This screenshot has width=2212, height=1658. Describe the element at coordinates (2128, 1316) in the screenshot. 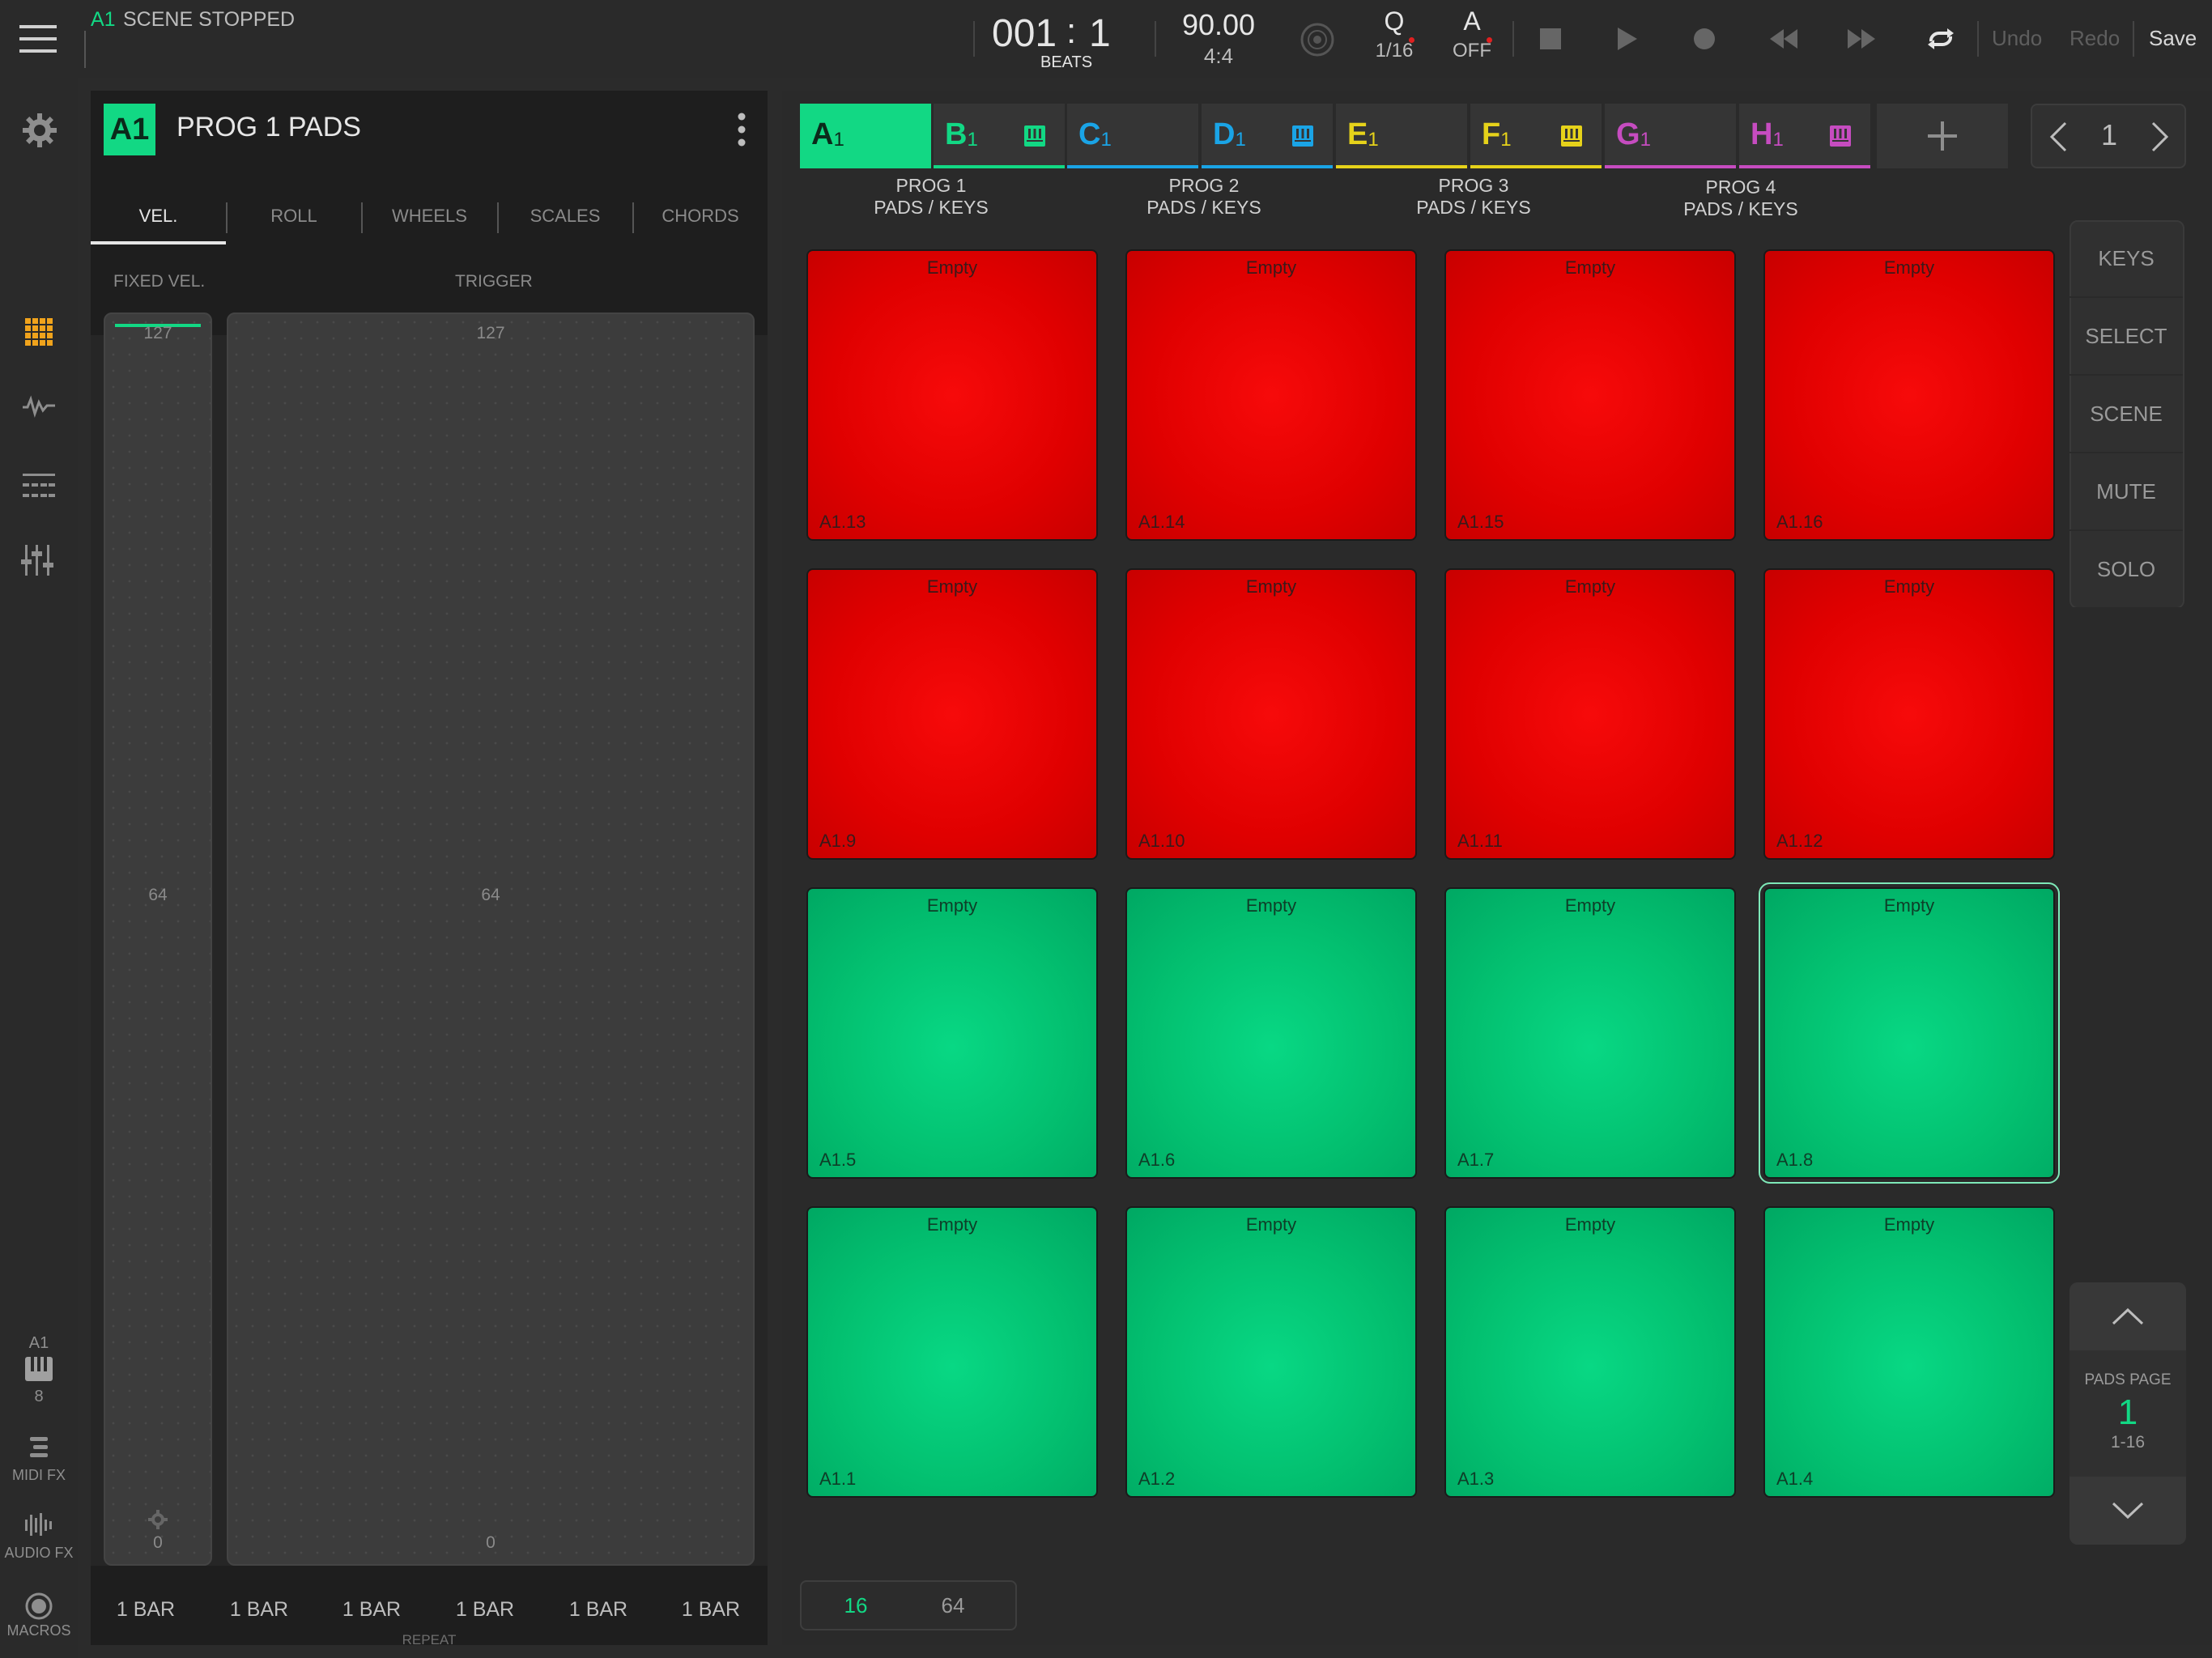

I see `pads-page-up-chevron-icon` at that location.